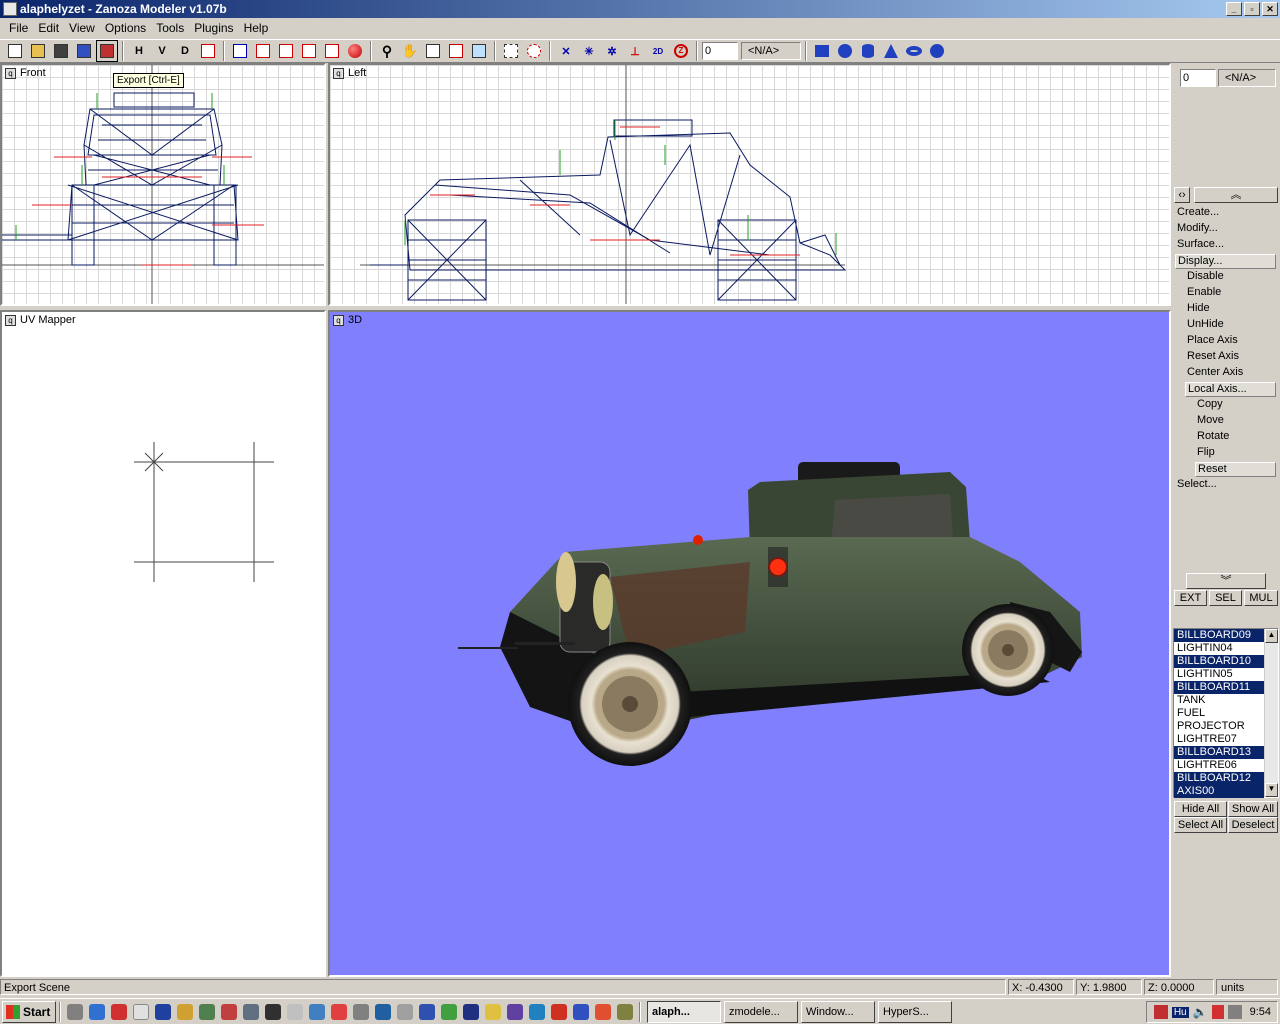 This screenshot has width=1280, height=1024. Describe the element at coordinates (263, 51) in the screenshot. I see `cube-tool-1-button` at that location.